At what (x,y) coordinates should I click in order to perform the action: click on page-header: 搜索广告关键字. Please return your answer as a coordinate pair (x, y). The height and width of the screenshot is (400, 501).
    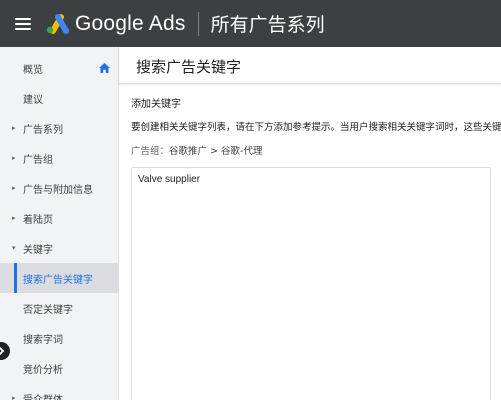
    Looking at the image, I should click on (310, 65).